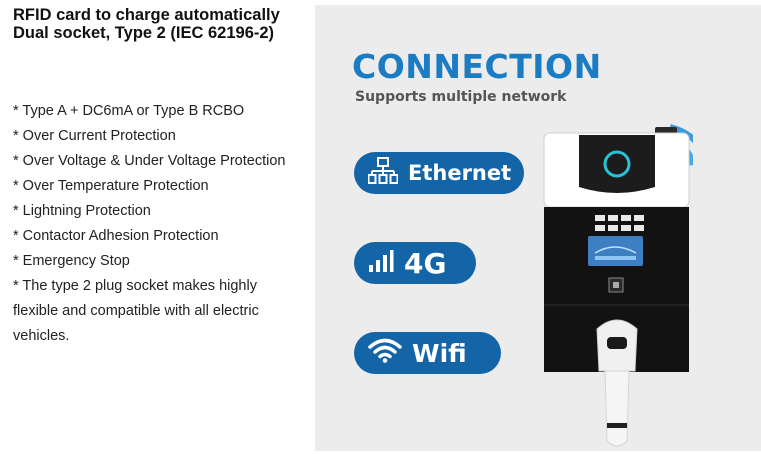 This screenshot has width=761, height=454. What do you see at coordinates (439, 353) in the screenshot?
I see `network-label: Wifi` at bounding box center [439, 353].